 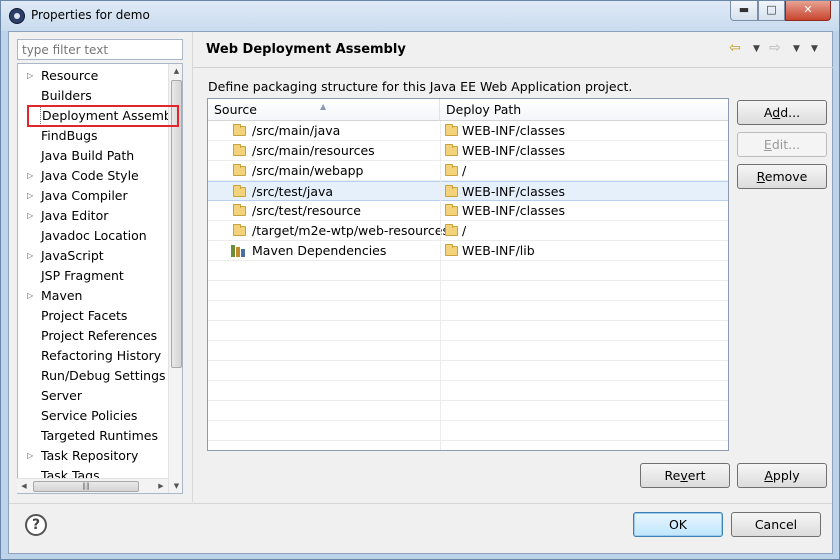 I want to click on table-header: Source ▲ Deploy Path, so click(x=468, y=110).